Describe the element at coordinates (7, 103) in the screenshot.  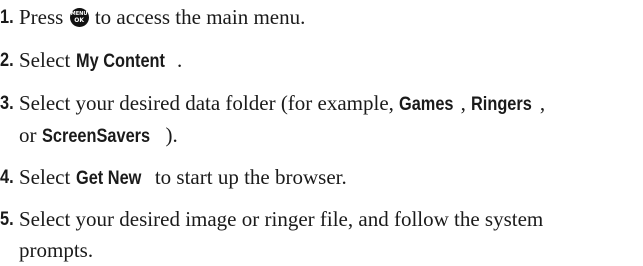
I see `step-number: 3.` at that location.